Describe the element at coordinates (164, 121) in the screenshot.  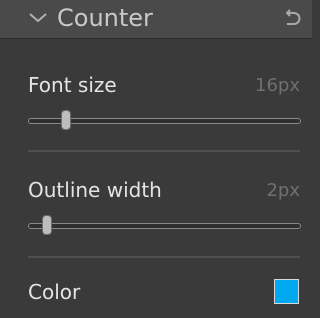
I see `font-size-slider` at that location.